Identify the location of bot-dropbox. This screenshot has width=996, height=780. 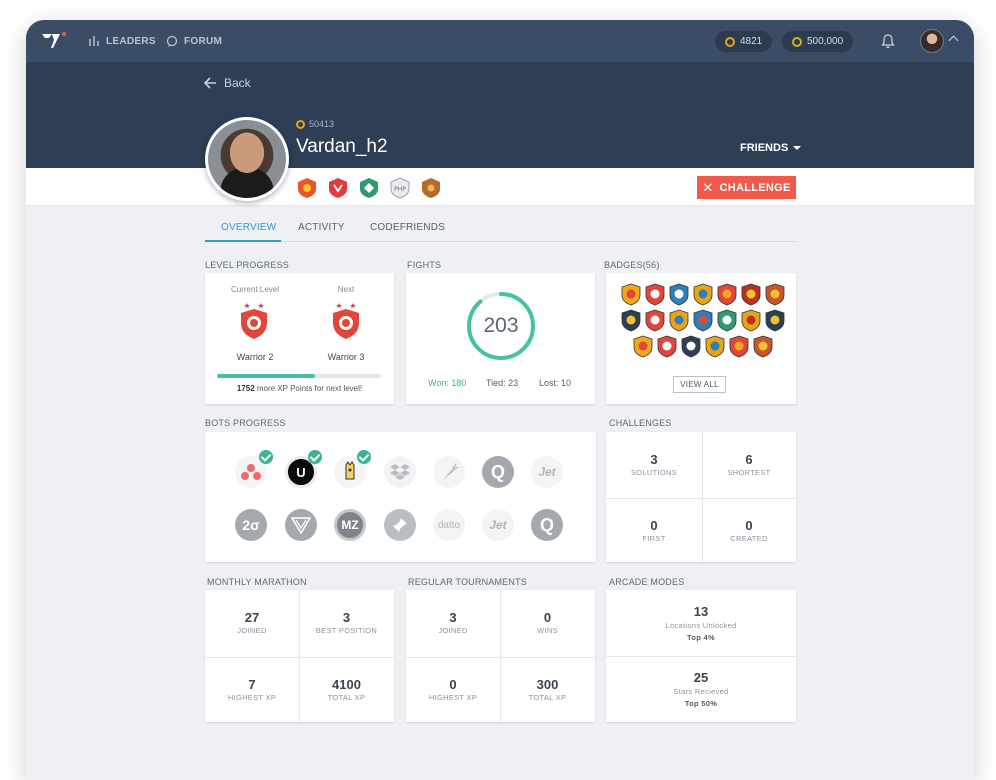
(400, 472).